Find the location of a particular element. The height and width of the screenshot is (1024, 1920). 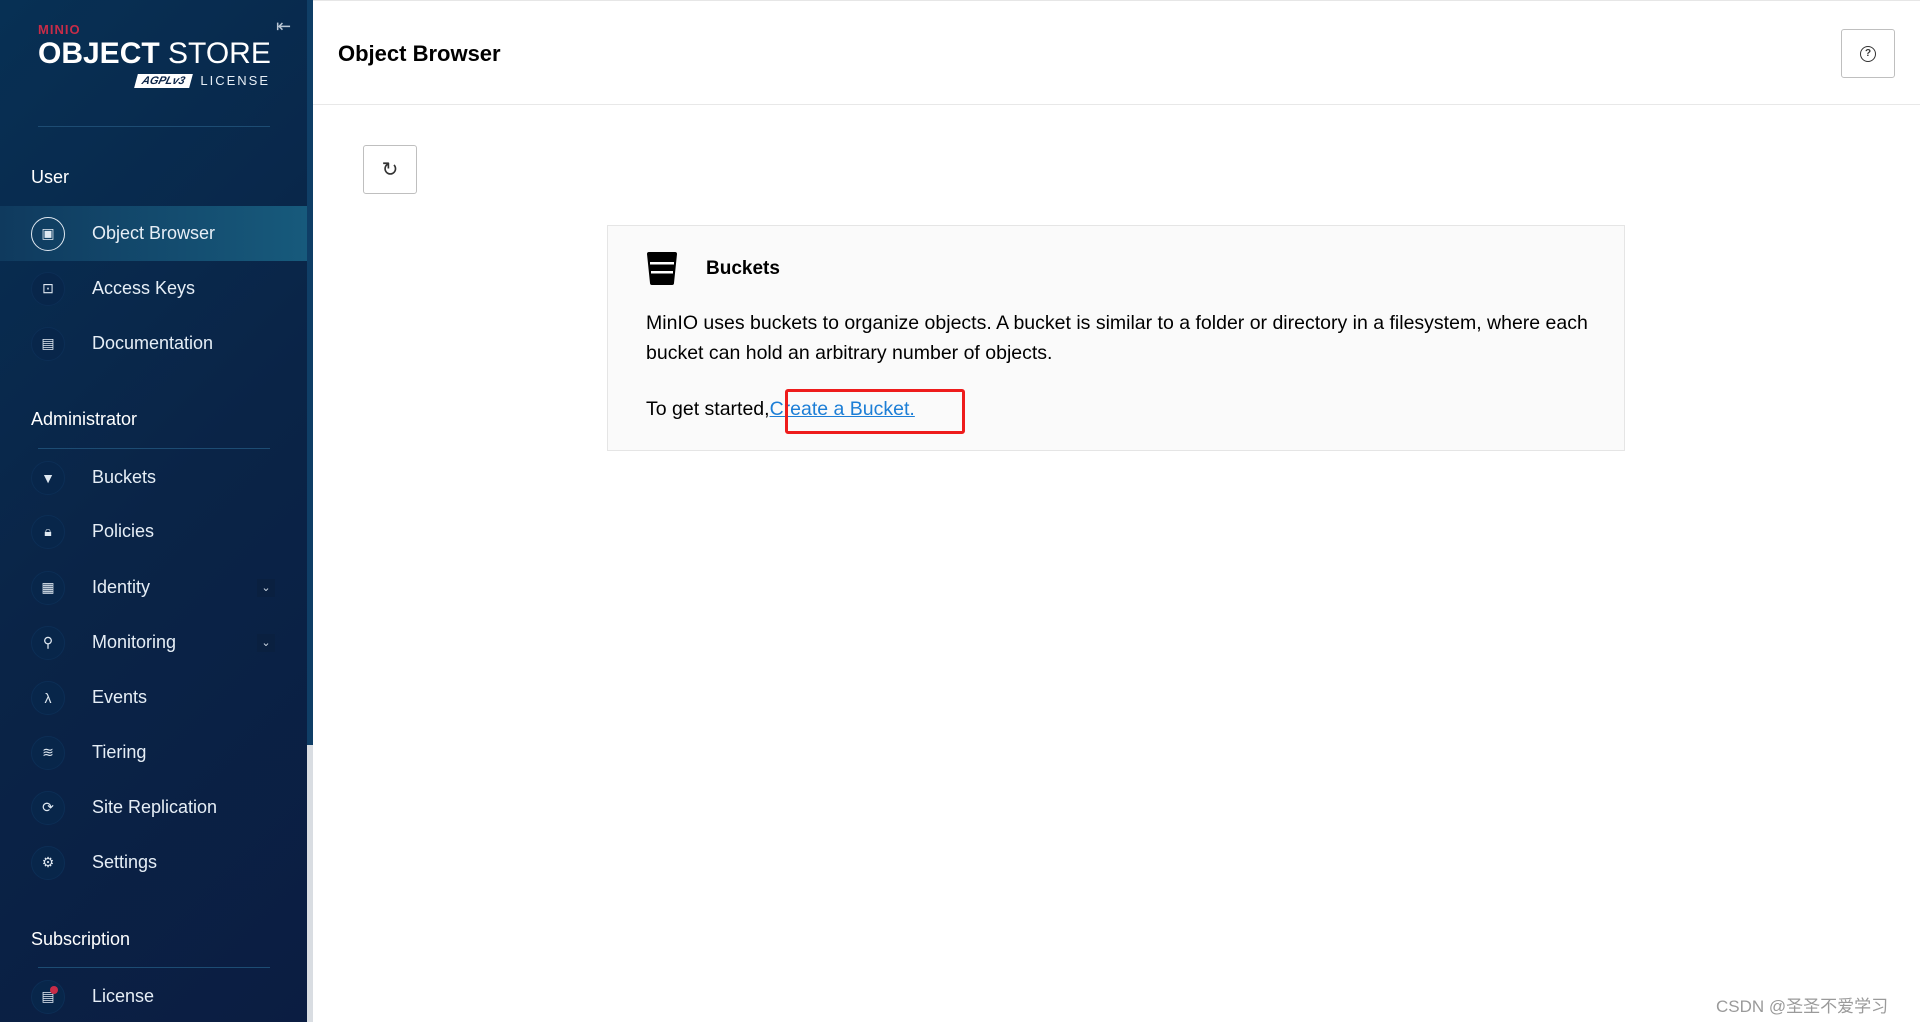

sidebar-item-label: Identity is located at coordinates (121, 587).